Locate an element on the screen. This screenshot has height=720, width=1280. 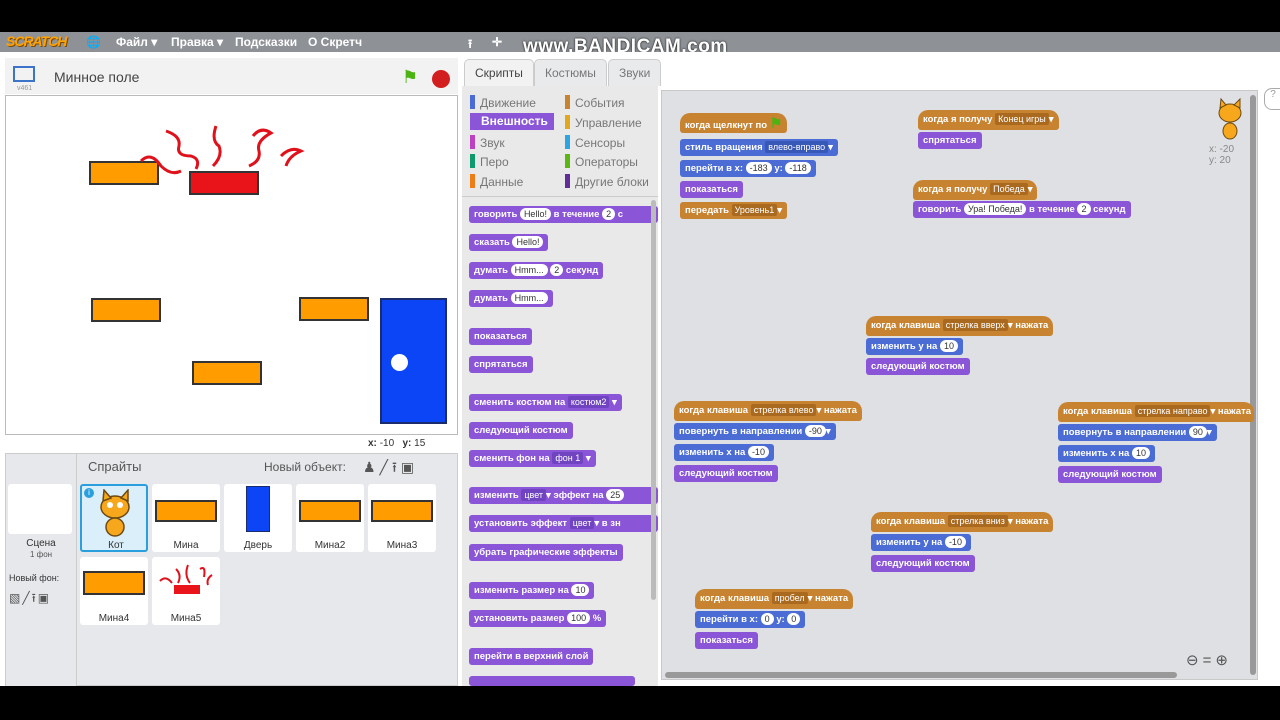
stop-icon is located at coordinates (441, 79).